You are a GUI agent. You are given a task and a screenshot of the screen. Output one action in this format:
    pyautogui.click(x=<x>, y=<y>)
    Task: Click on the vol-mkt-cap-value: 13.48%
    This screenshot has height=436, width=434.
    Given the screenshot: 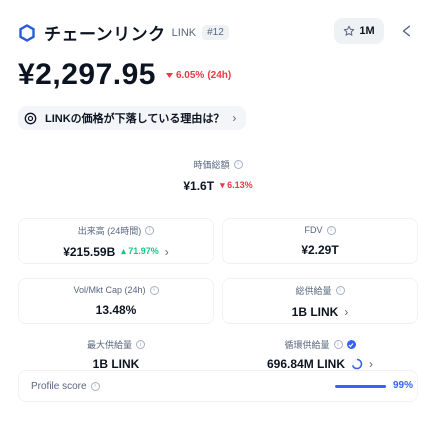 What is the action you would take?
    pyautogui.click(x=116, y=310)
    